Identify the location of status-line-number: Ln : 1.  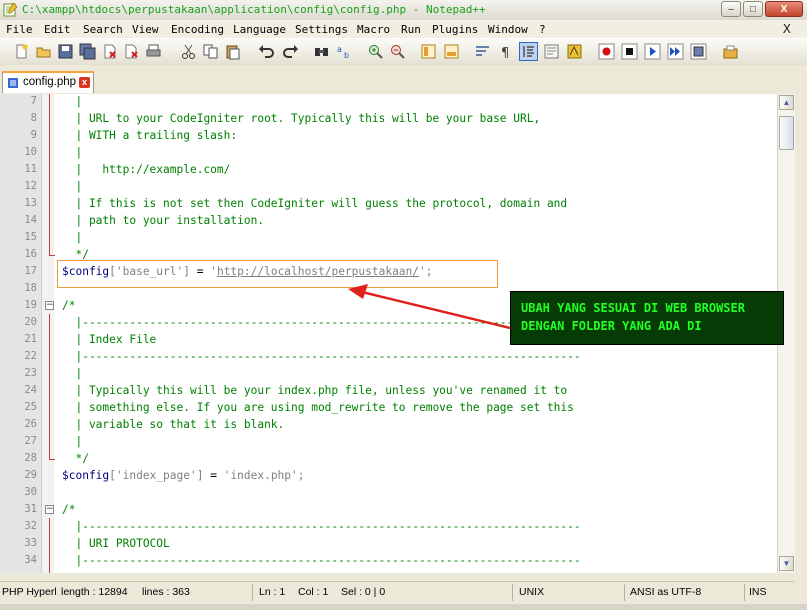
(272, 592).